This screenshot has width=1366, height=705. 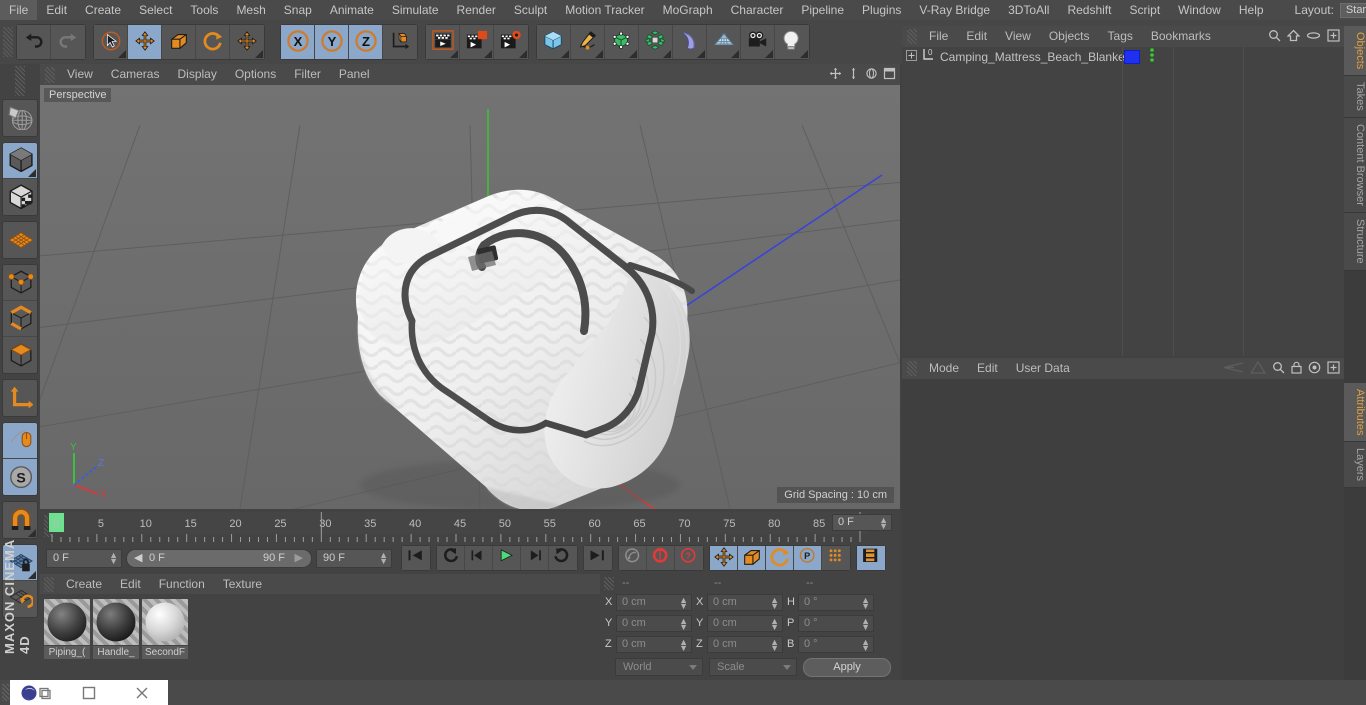 I want to click on material-grip, so click(x=49, y=584).